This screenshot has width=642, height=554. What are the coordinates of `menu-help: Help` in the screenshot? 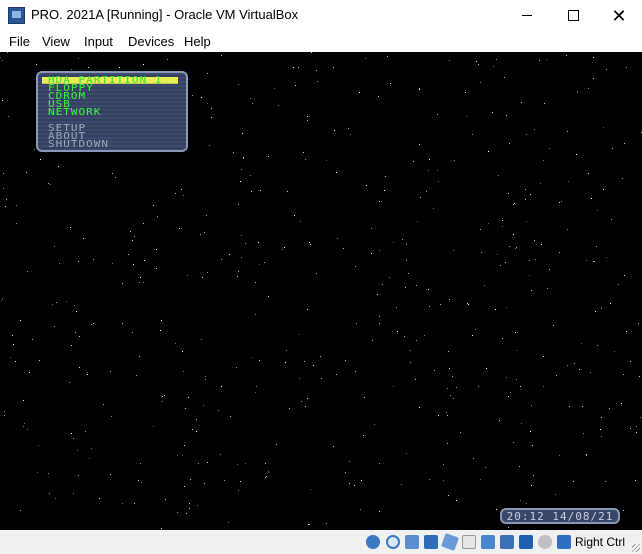 It's located at (197, 41).